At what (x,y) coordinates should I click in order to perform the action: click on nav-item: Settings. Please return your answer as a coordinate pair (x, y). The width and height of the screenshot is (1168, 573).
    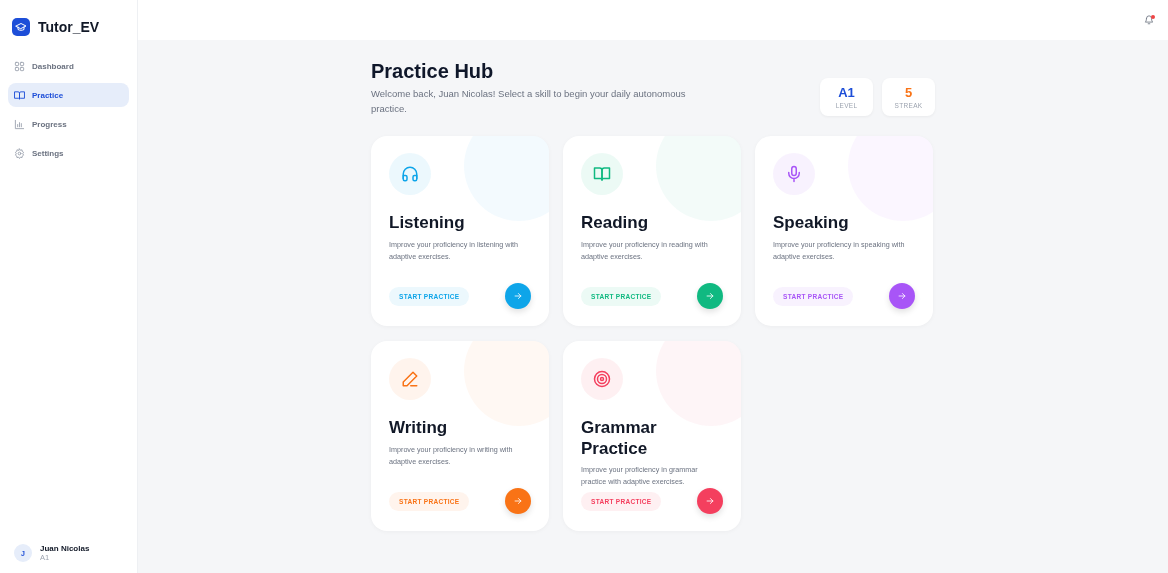
    Looking at the image, I should click on (68, 153).